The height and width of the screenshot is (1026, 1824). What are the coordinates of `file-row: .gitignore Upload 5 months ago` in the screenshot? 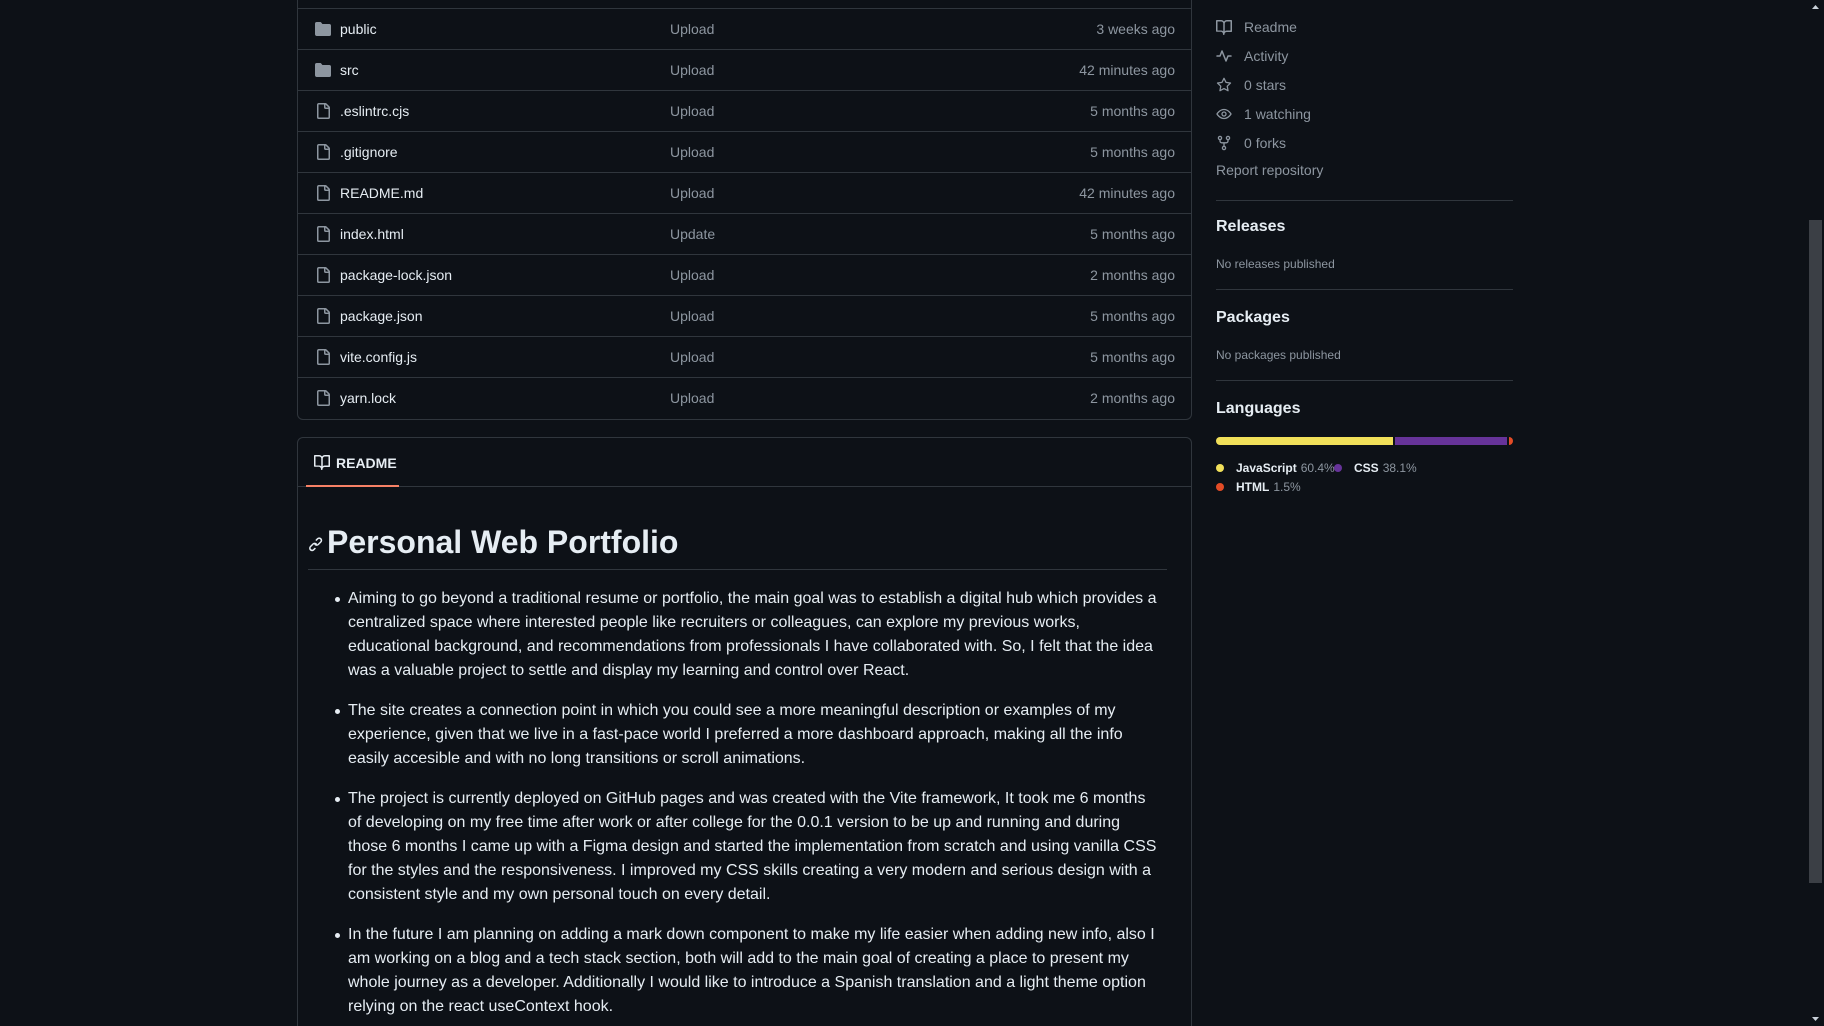 It's located at (744, 151).